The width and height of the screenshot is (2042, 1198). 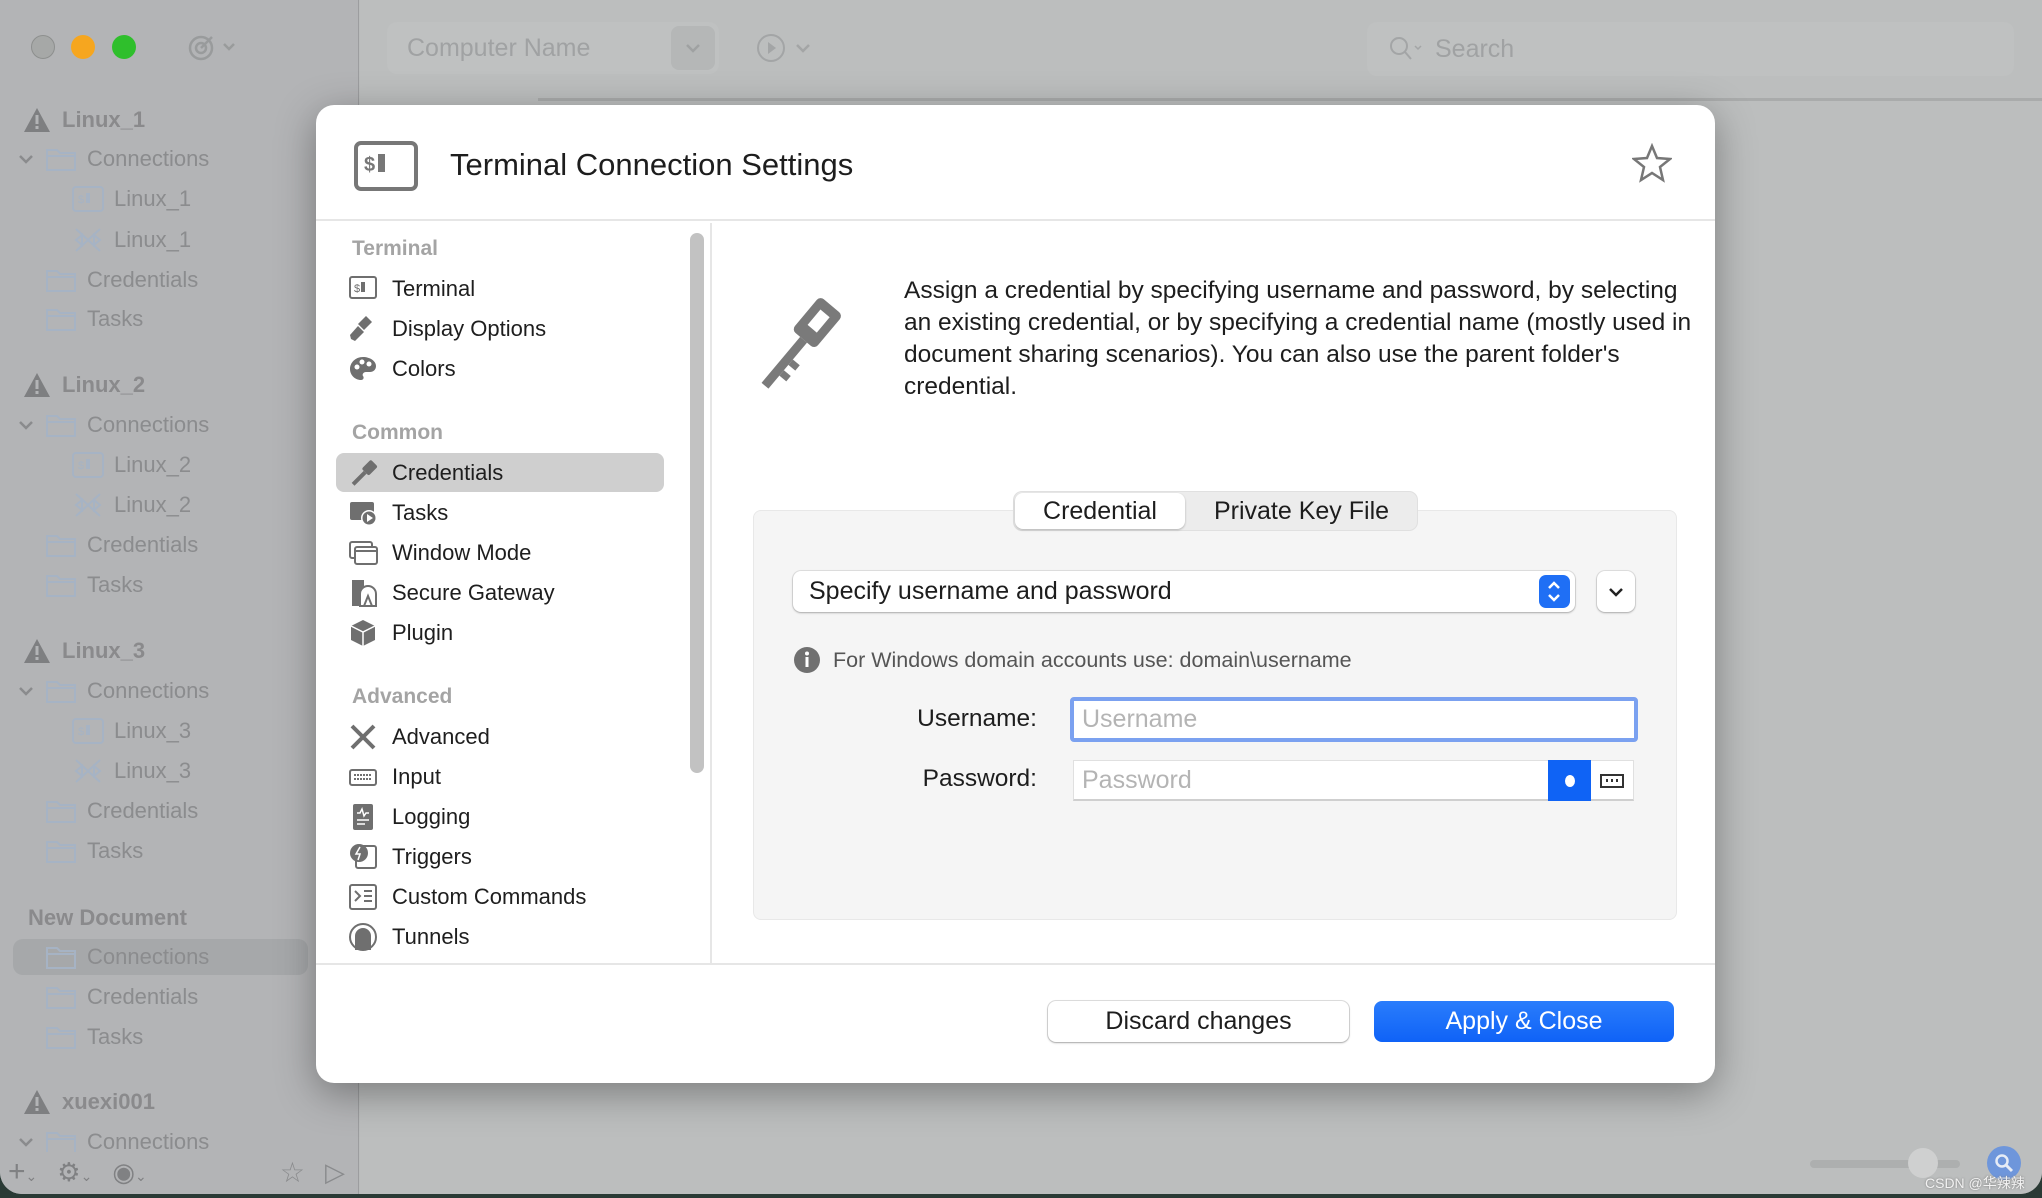 I want to click on tree-document: New Document, so click(x=93, y=918).